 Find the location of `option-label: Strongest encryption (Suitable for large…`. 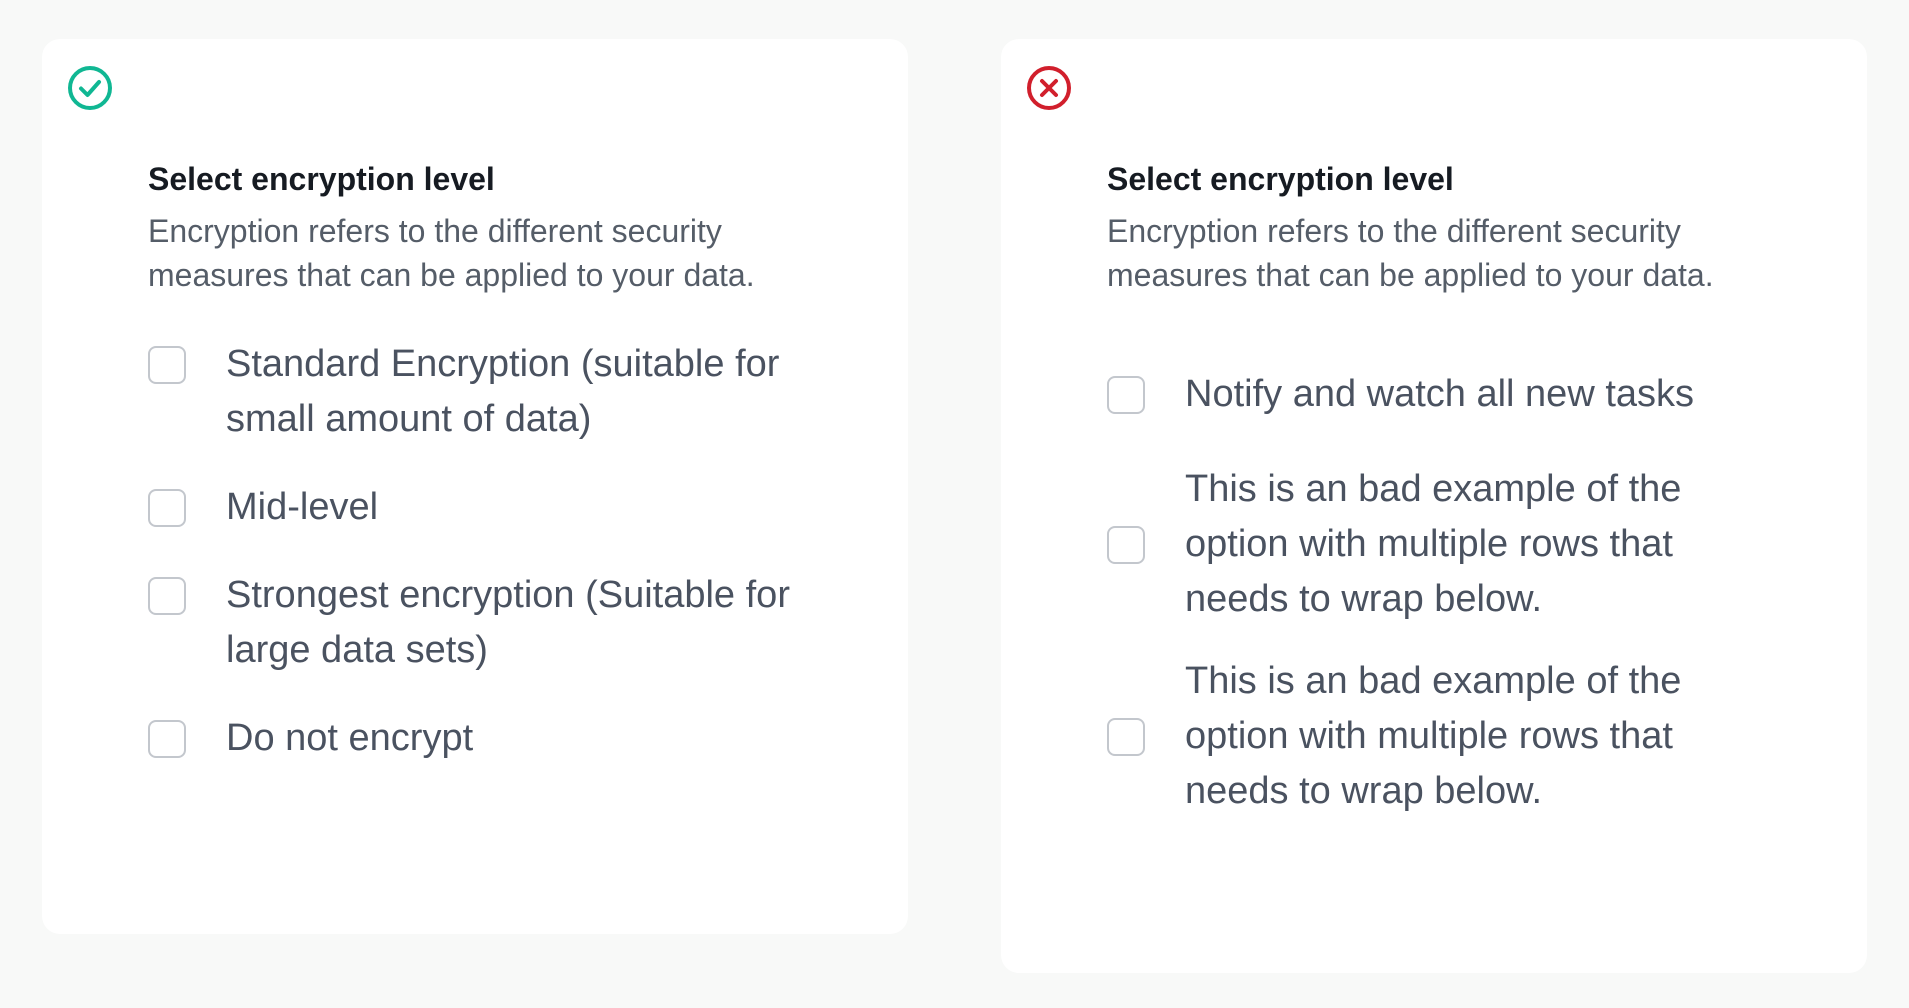

option-label: Strongest encryption (Suitable for large… is located at coordinates (508, 622).